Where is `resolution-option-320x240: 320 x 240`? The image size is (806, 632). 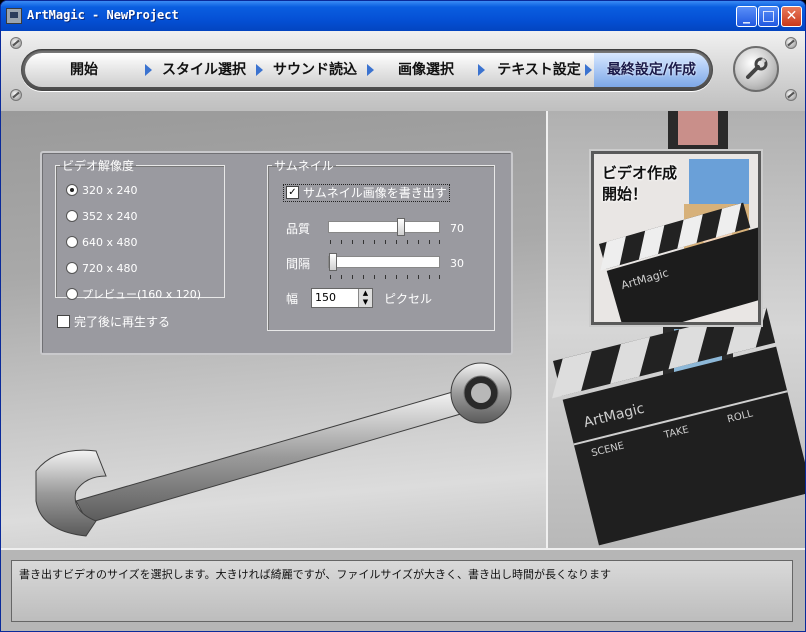 resolution-option-320x240: 320 x 240 is located at coordinates (102, 191).